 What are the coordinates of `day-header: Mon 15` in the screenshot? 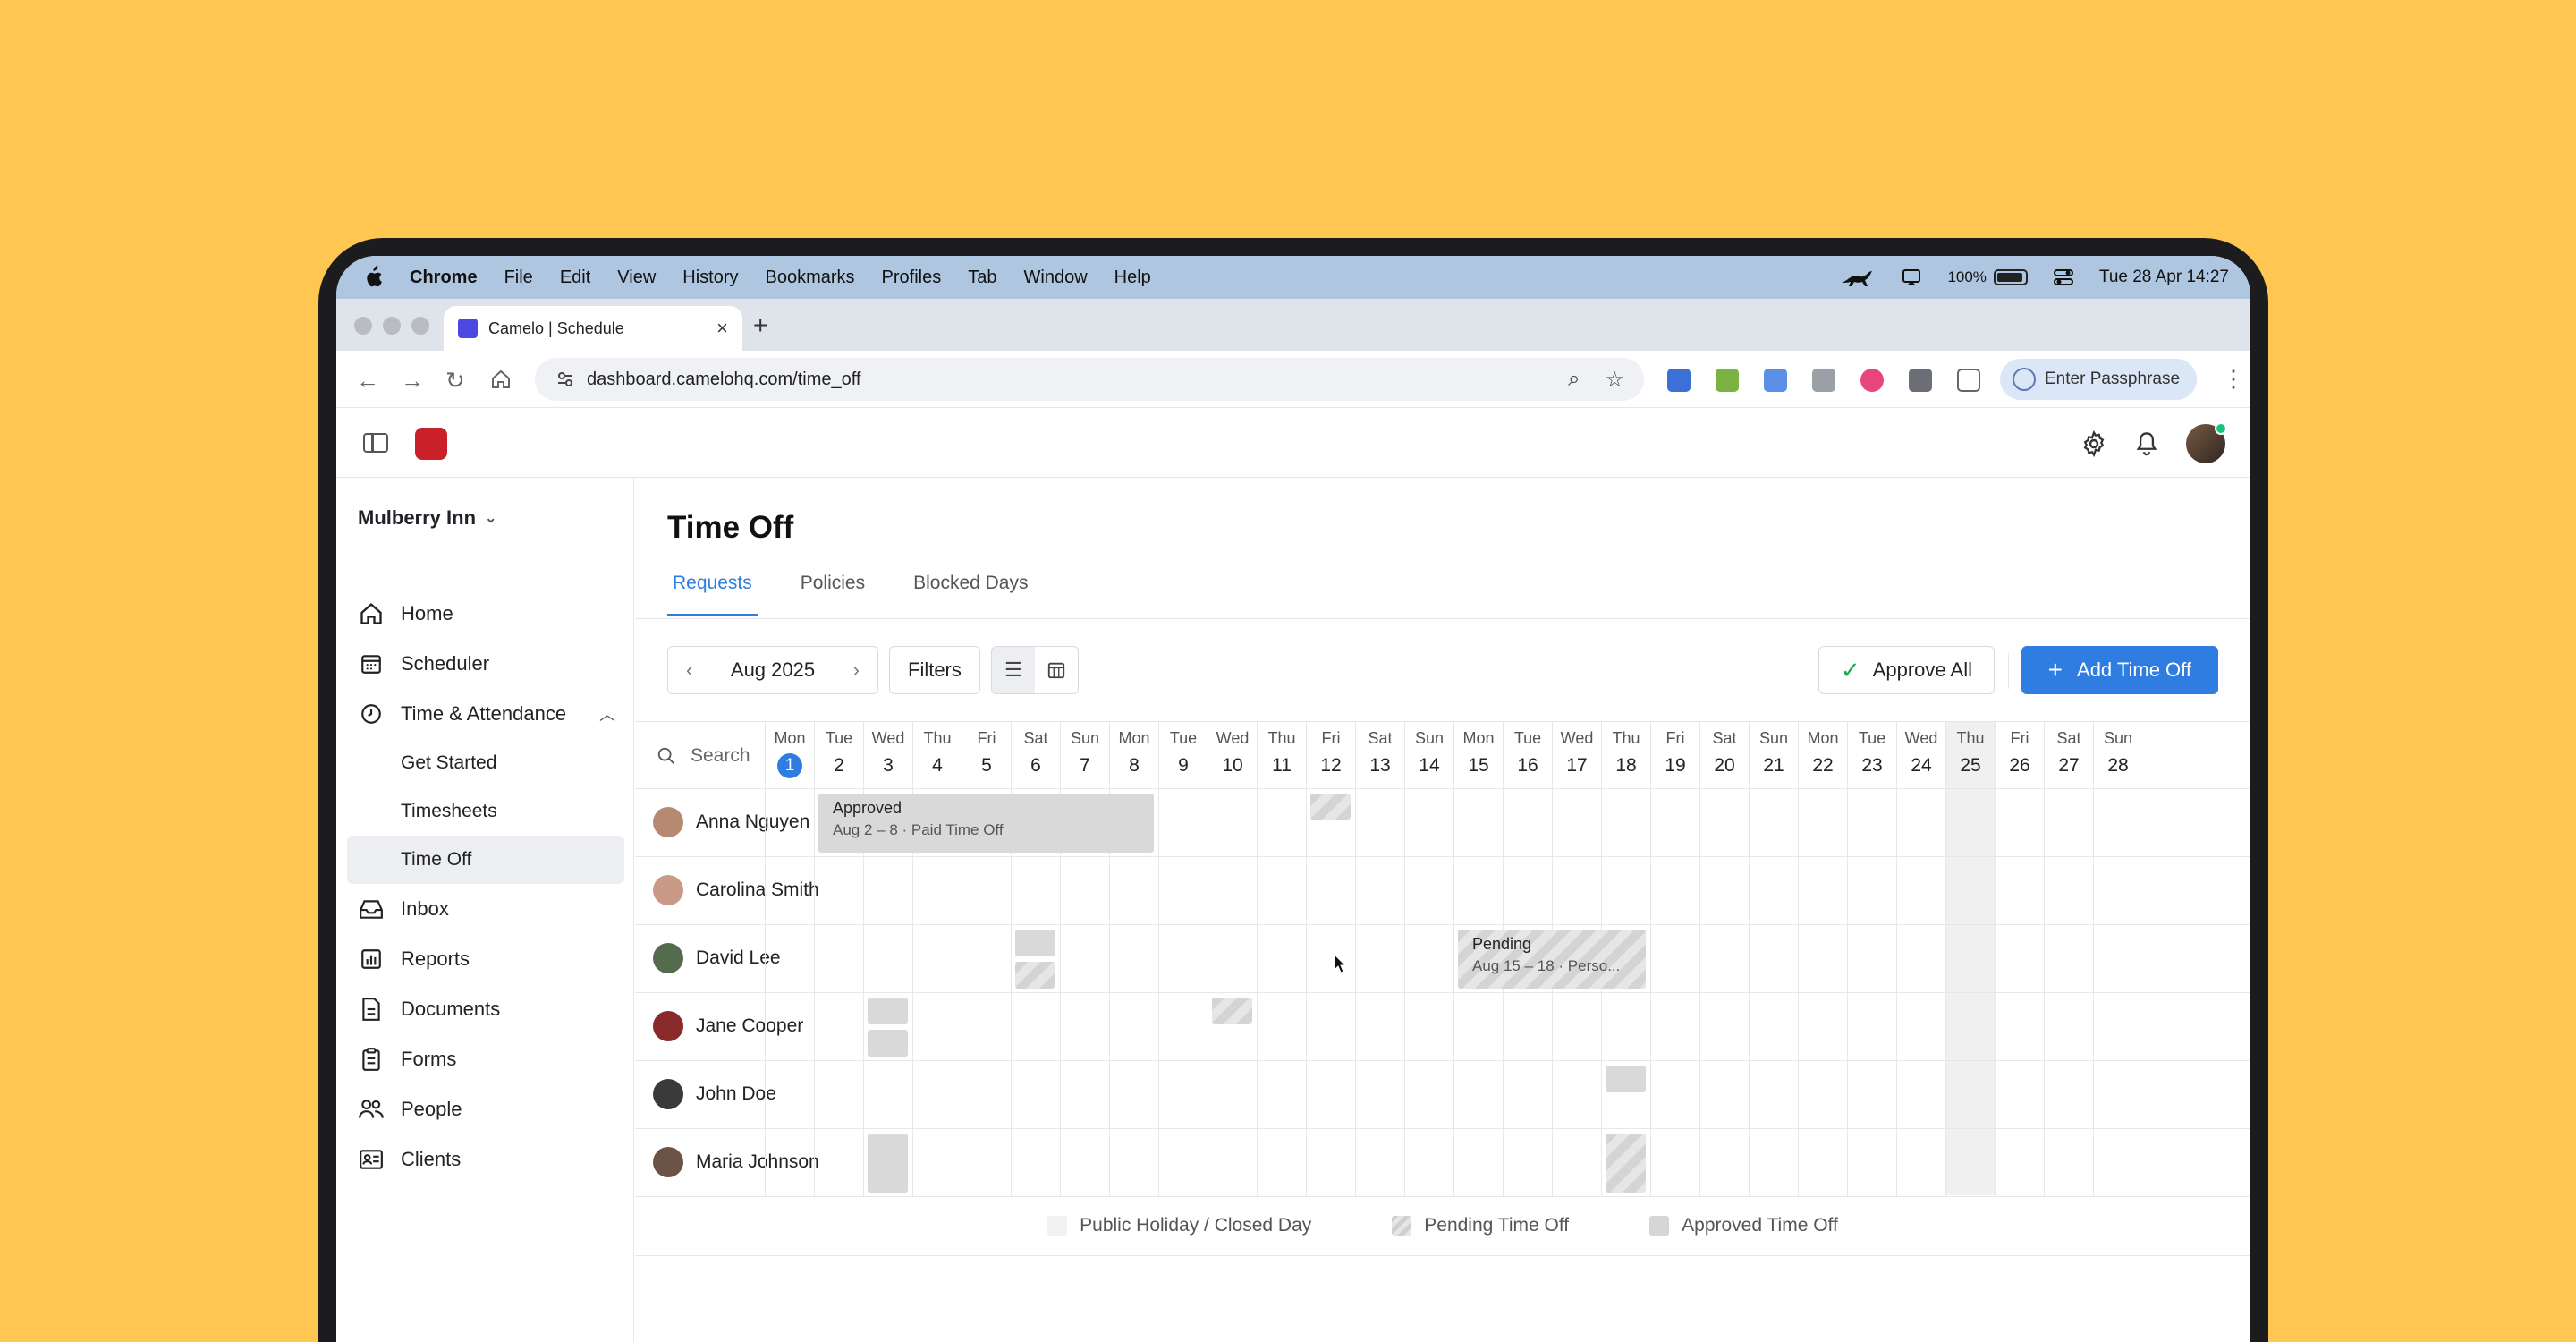 It's located at (1478, 756).